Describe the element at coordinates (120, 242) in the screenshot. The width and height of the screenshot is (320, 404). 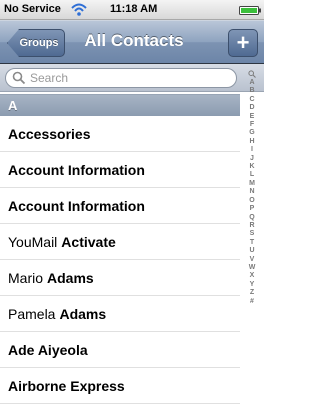
I see `contact-row: YouMail Activate` at that location.